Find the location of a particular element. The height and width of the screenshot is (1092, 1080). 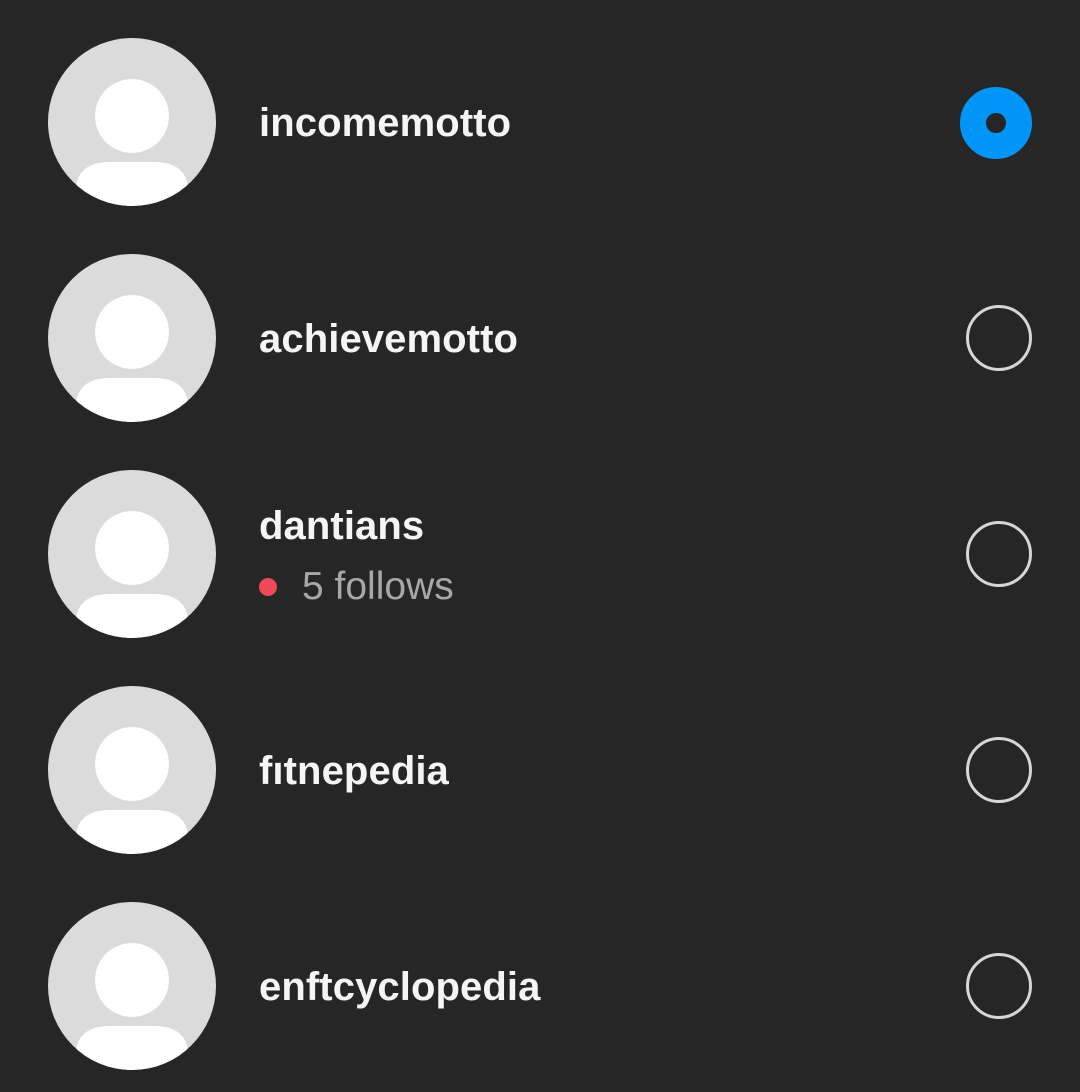

account-username: dantians is located at coordinates (342, 526).